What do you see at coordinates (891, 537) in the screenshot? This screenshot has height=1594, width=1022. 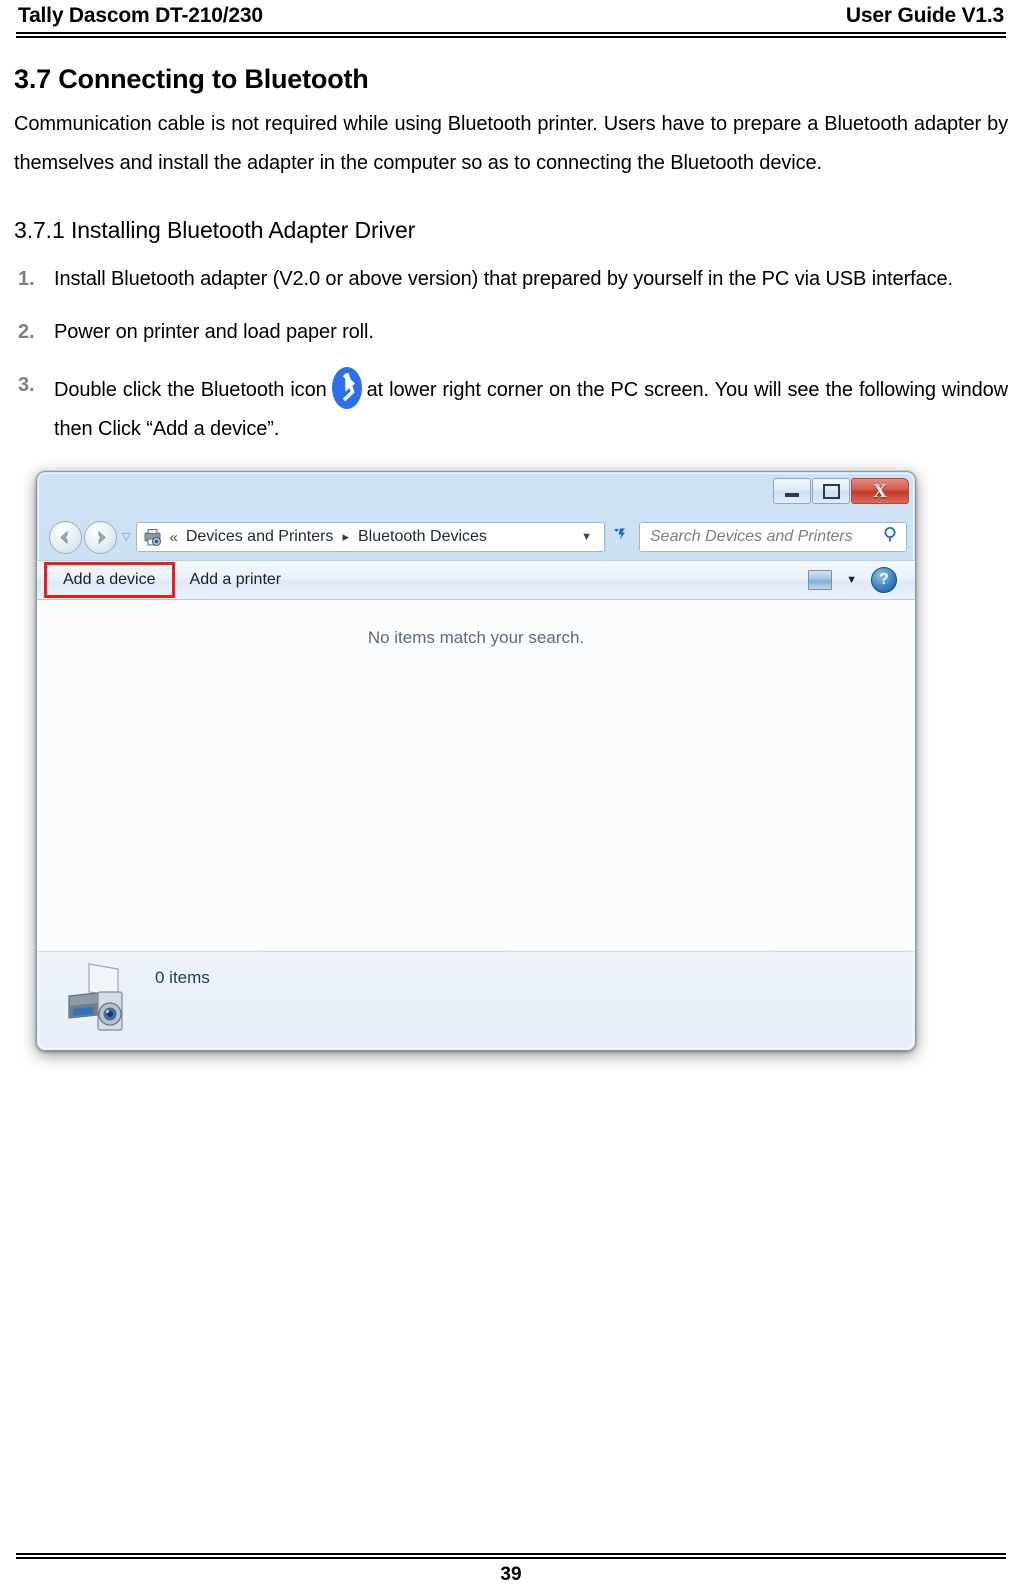 I see `search-icon` at bounding box center [891, 537].